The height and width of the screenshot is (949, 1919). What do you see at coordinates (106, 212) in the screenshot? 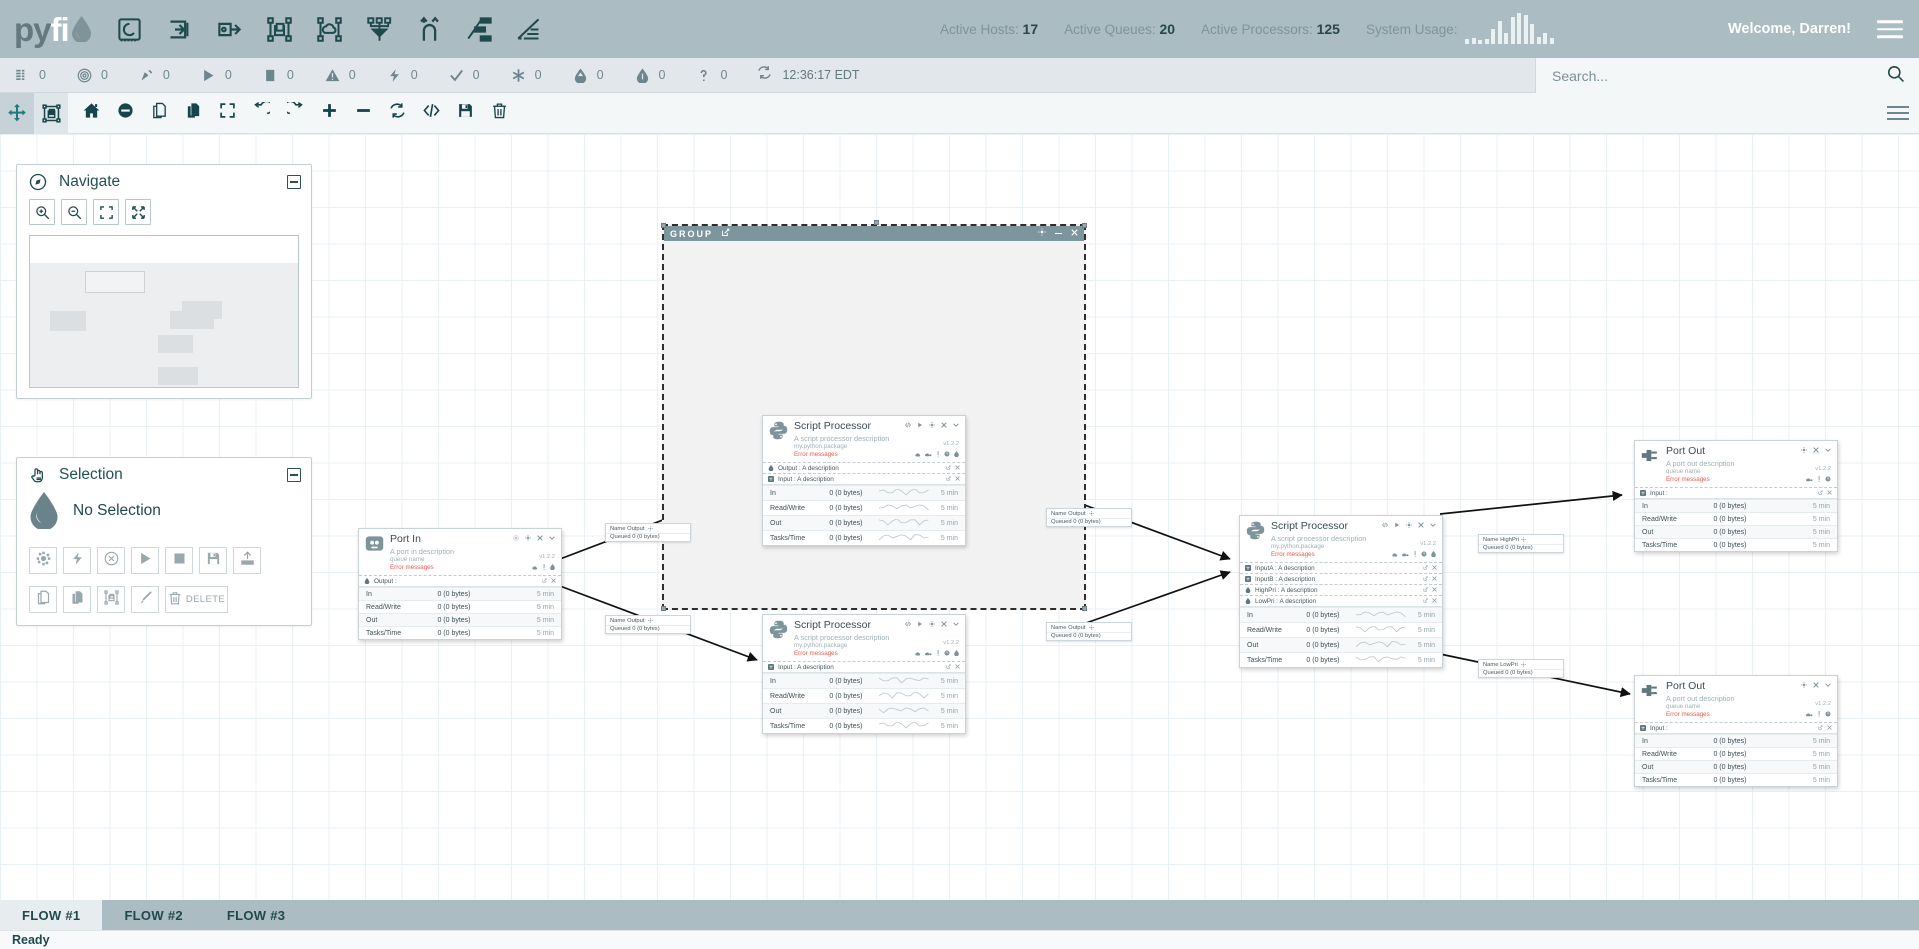
I see `fit-view-button` at bounding box center [106, 212].